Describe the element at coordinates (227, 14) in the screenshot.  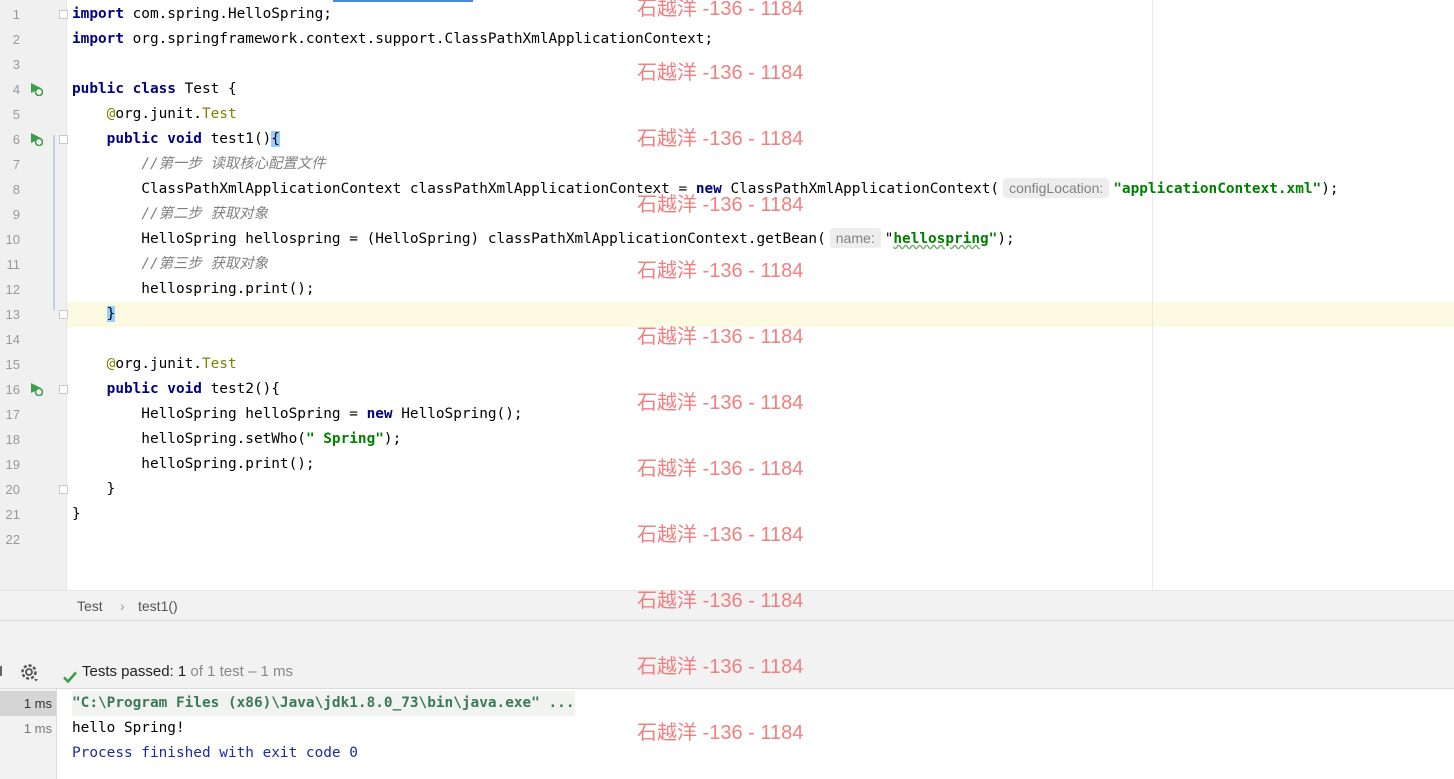
I see `code-token: com.spring.HelloSpring;` at that location.